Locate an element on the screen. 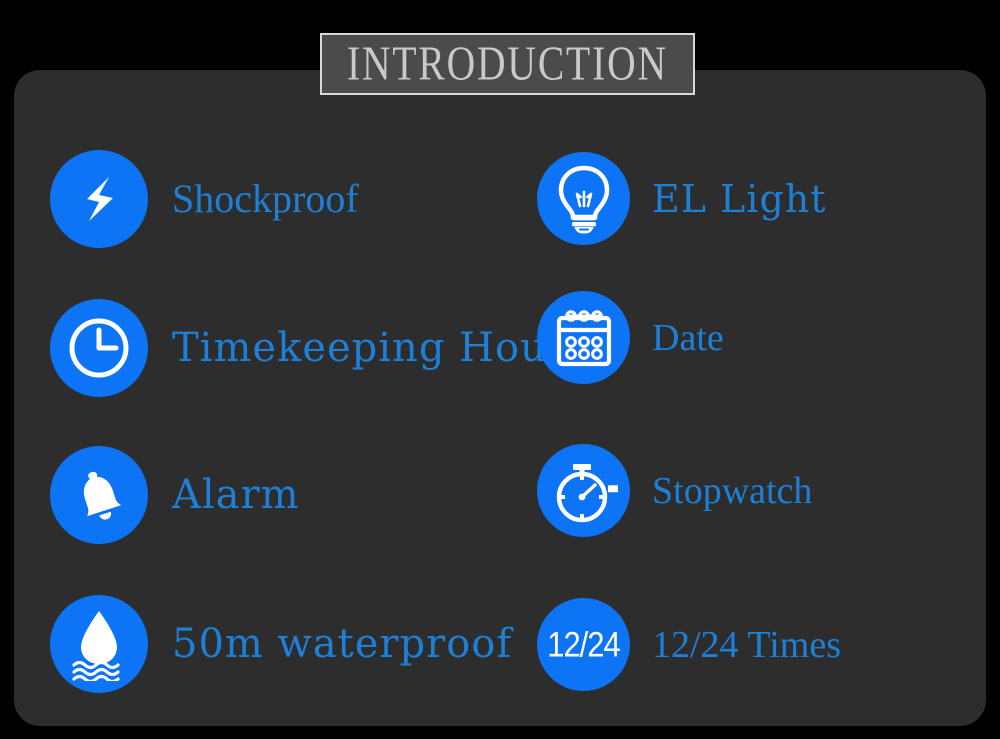  feature-item-date: Date is located at coordinates (630, 337).